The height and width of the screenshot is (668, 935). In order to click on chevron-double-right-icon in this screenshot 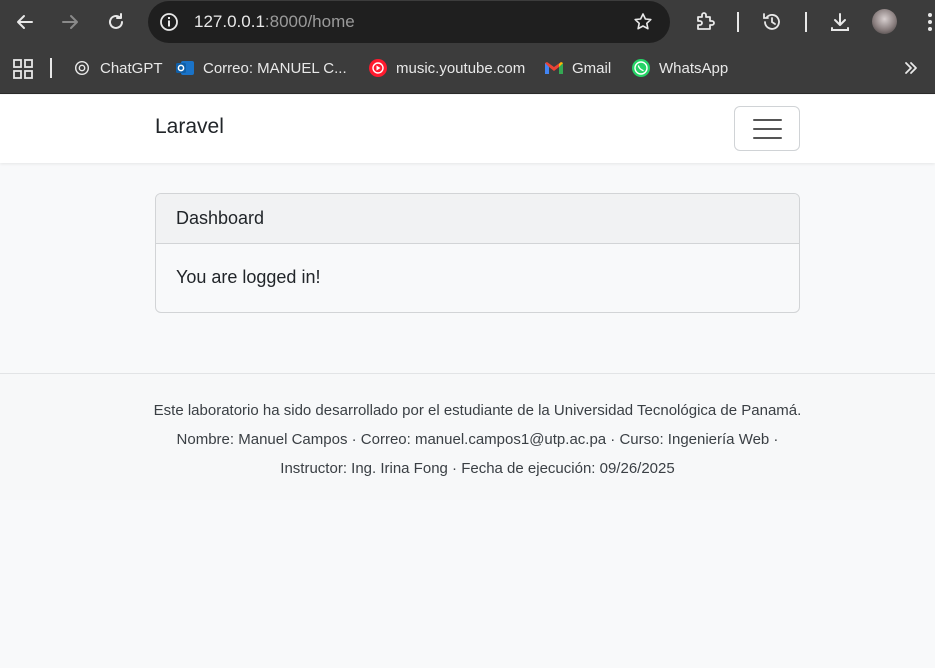, I will do `click(911, 68)`.